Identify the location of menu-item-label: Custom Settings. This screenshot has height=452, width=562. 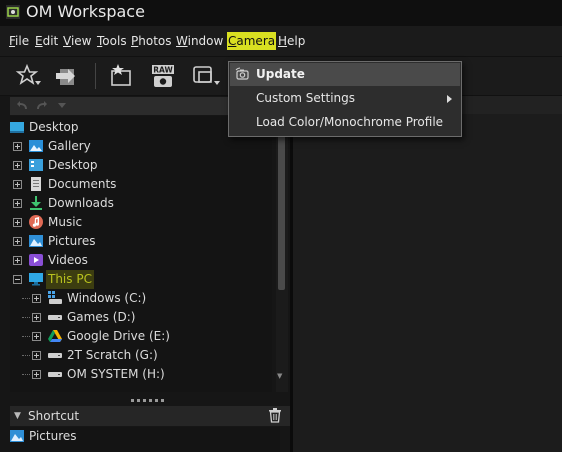
(306, 98).